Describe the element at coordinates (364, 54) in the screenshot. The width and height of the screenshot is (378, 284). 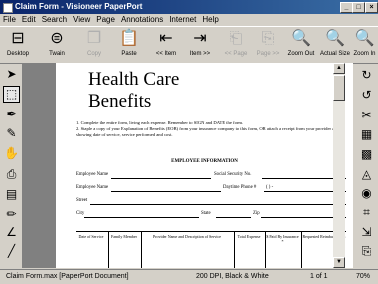
I see `zoom-in-label: Zoom In` at that location.